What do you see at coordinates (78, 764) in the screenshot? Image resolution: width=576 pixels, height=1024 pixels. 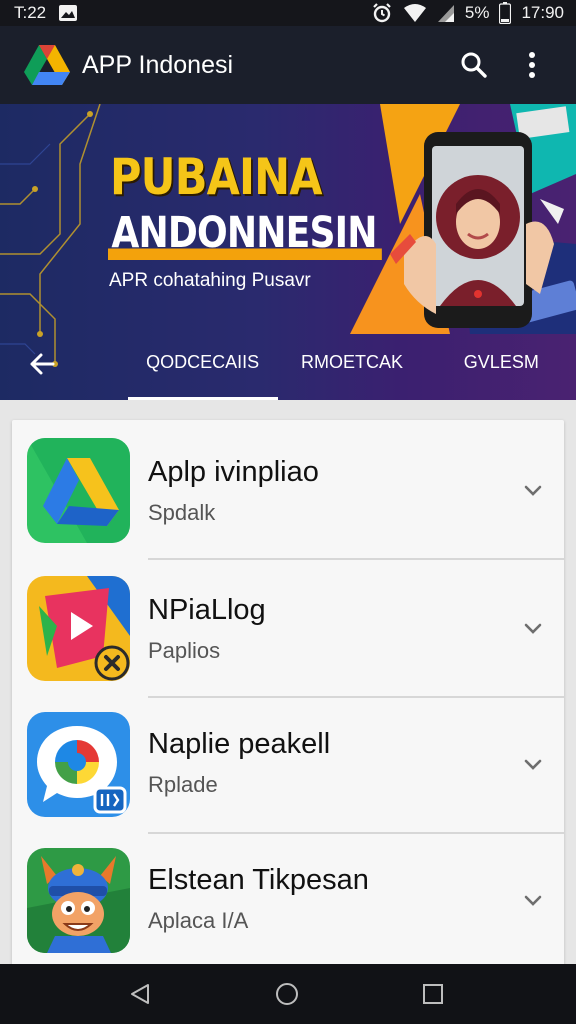 I see `chat-bubble-app-icon` at bounding box center [78, 764].